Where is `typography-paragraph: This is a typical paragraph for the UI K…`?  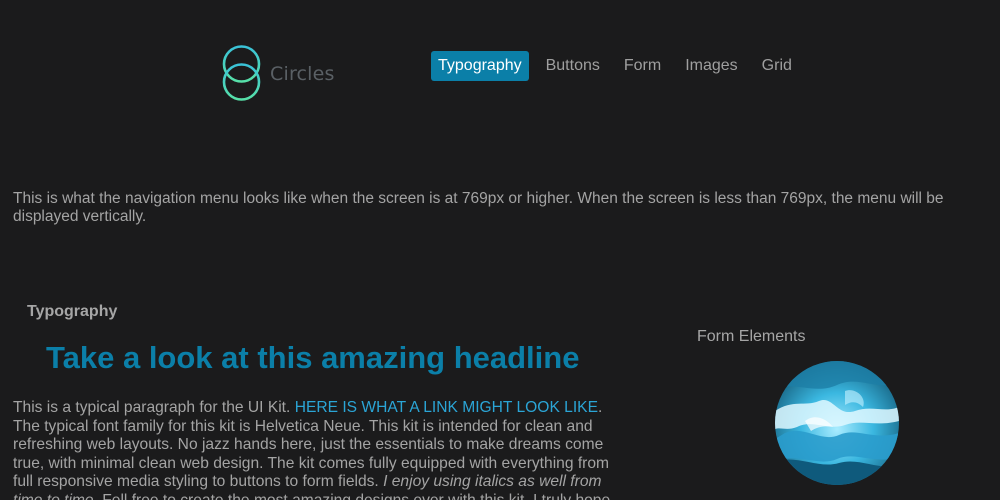 typography-paragraph: This is a typical paragraph for the UI K… is located at coordinates (318, 449).